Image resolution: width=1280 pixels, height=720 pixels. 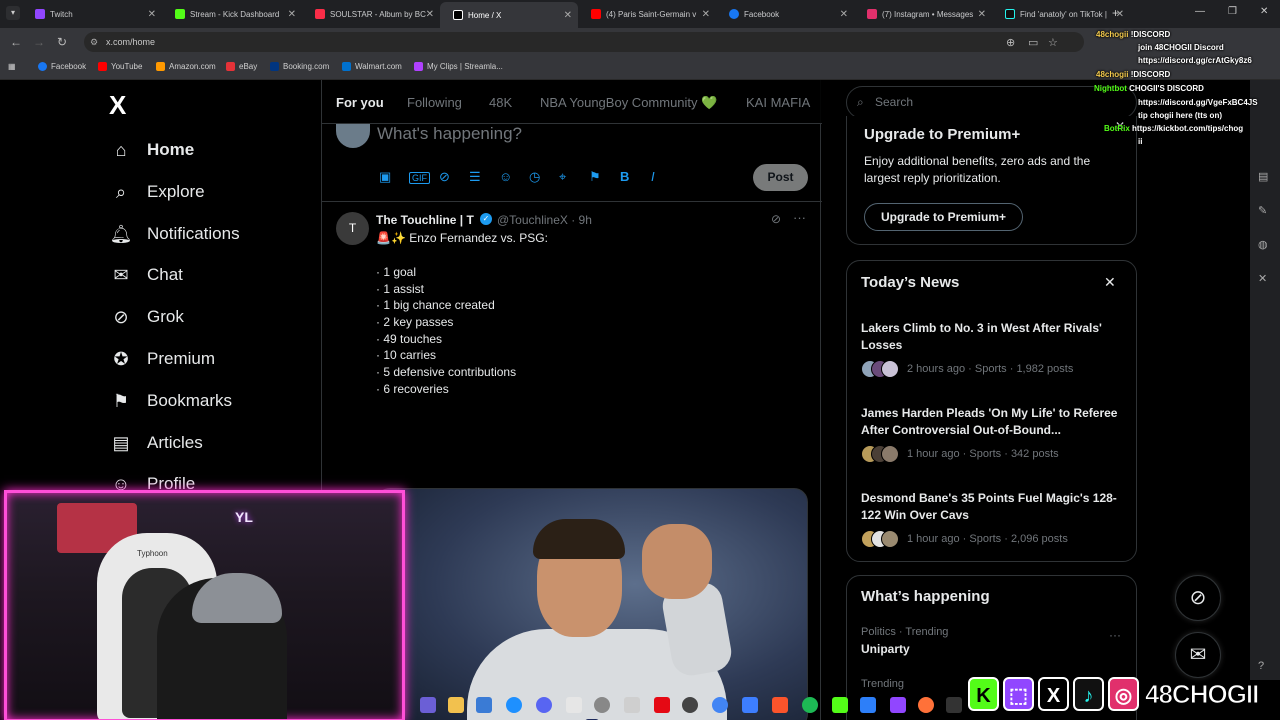 I want to click on firefox-icon, so click(x=926, y=705).